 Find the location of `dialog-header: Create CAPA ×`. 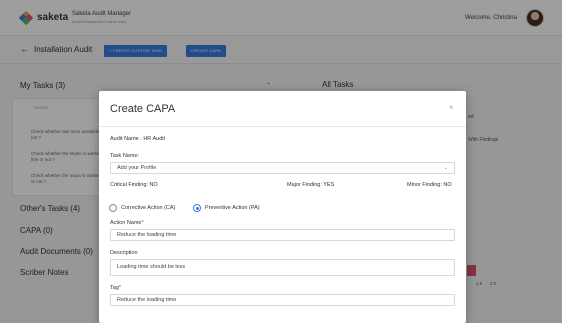

dialog-header: Create CAPA × is located at coordinates (282, 109).